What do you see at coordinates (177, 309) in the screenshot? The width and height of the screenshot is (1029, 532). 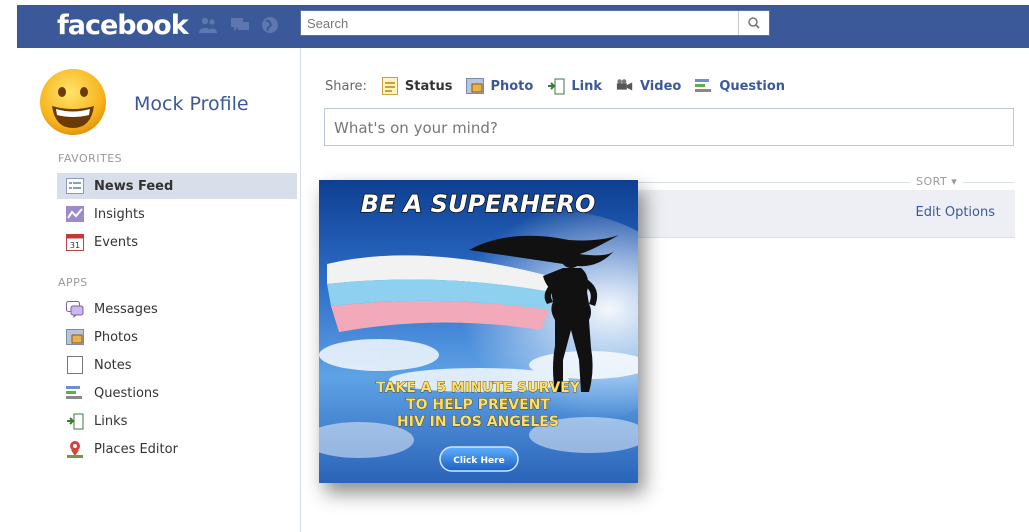 I see `sidebar-item-messages: Messages` at bounding box center [177, 309].